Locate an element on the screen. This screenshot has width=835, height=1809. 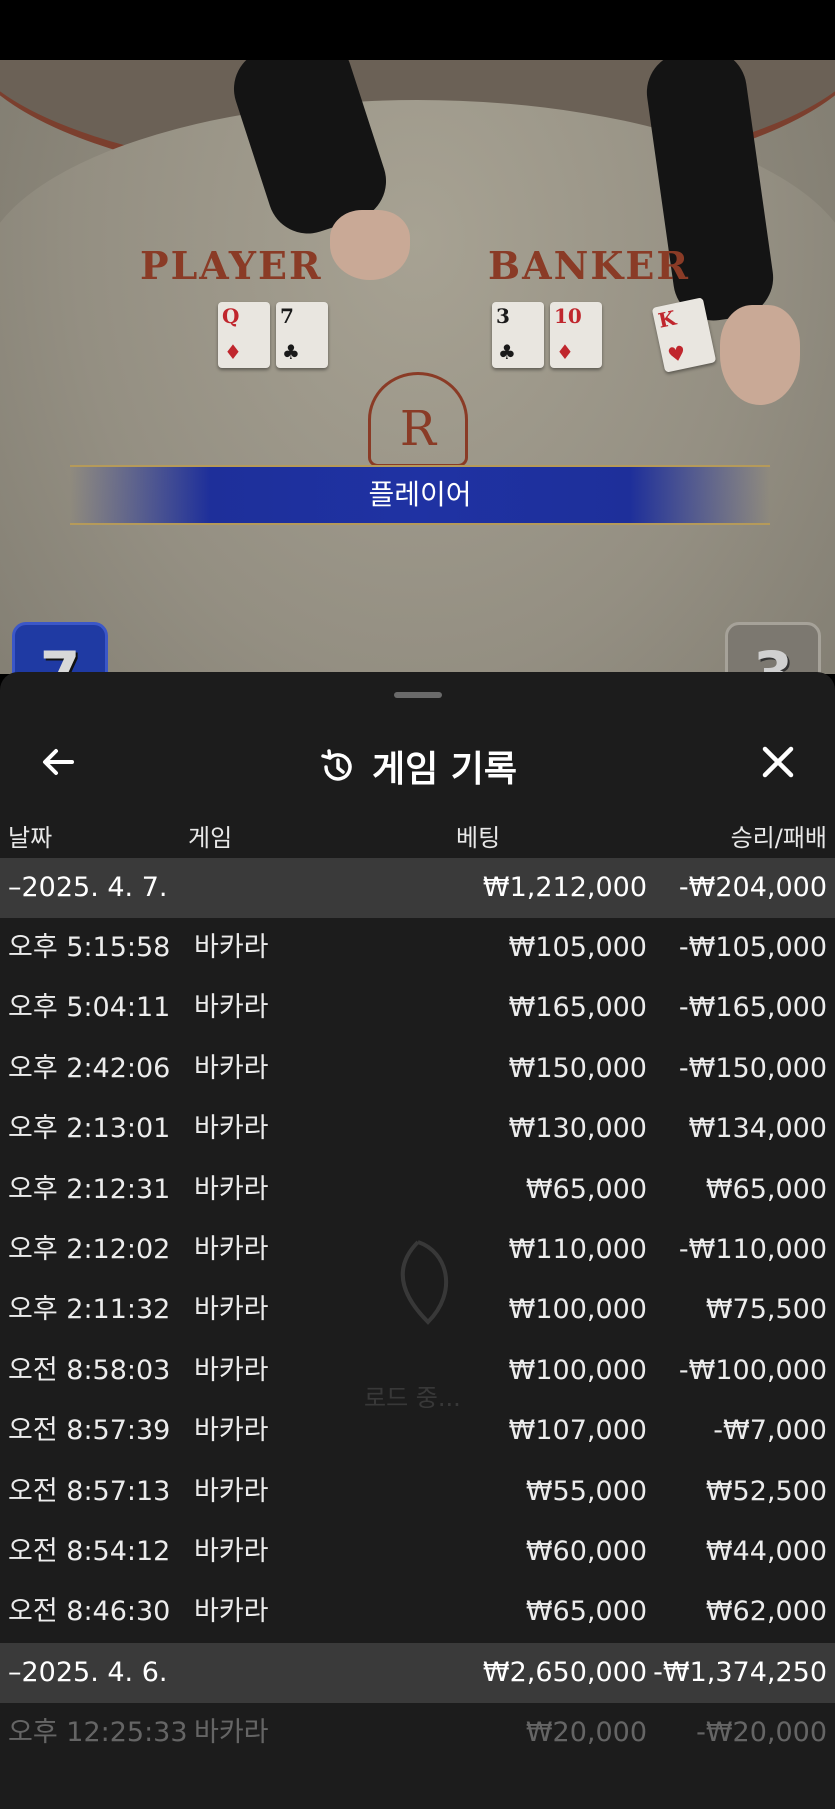
sheet-header: 게임 기록 is located at coordinates (417, 762).